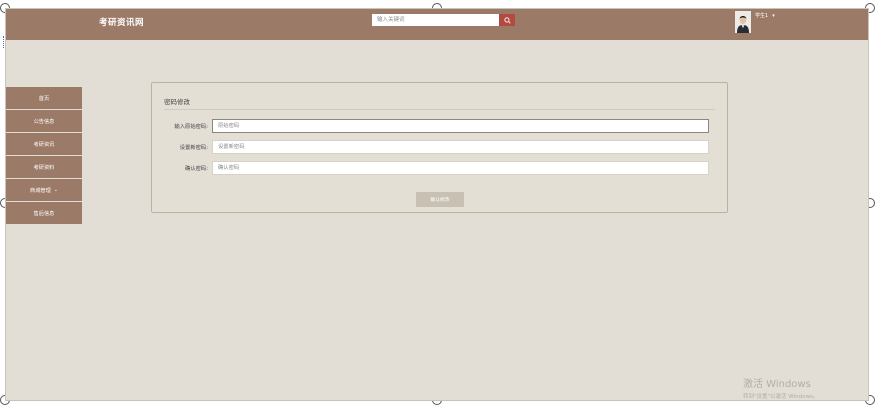  I want to click on search-button, so click(507, 20).